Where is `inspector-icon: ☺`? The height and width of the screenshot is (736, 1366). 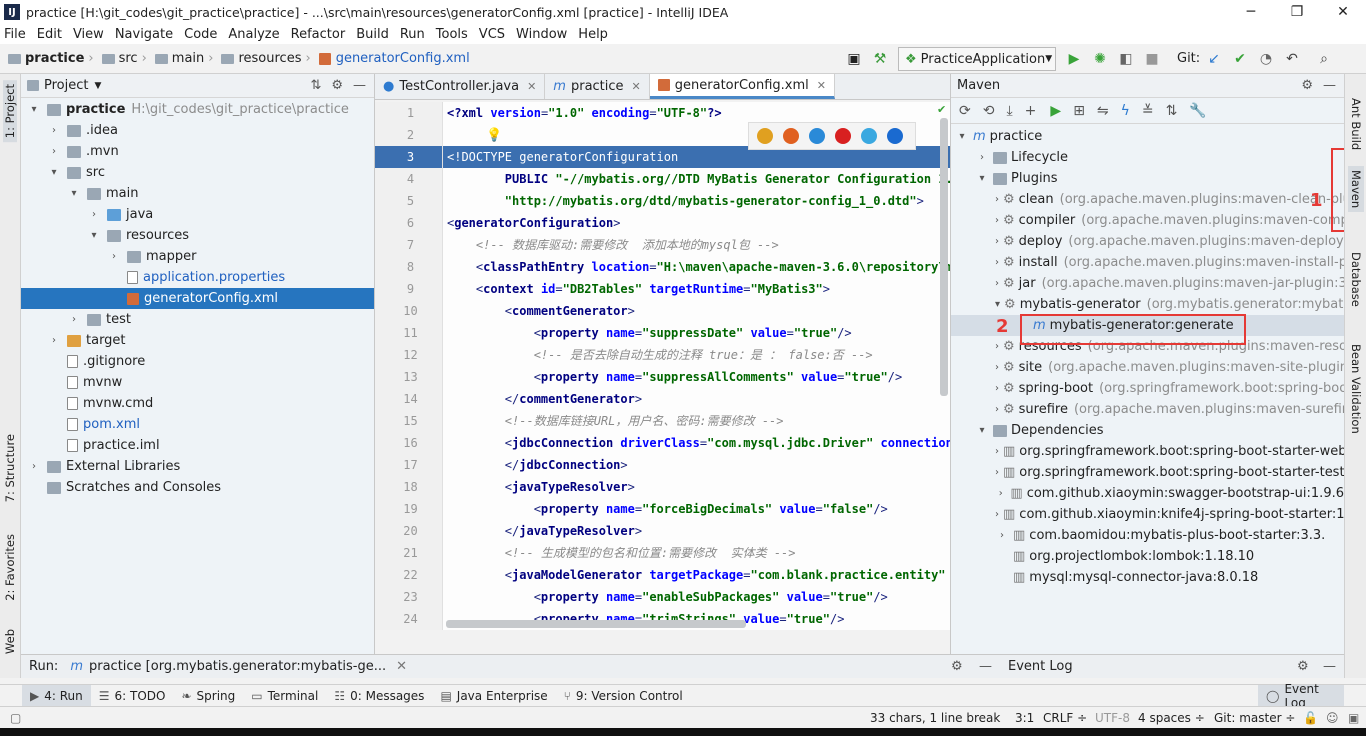
inspector-icon: ☺ is located at coordinates (1332, 718).